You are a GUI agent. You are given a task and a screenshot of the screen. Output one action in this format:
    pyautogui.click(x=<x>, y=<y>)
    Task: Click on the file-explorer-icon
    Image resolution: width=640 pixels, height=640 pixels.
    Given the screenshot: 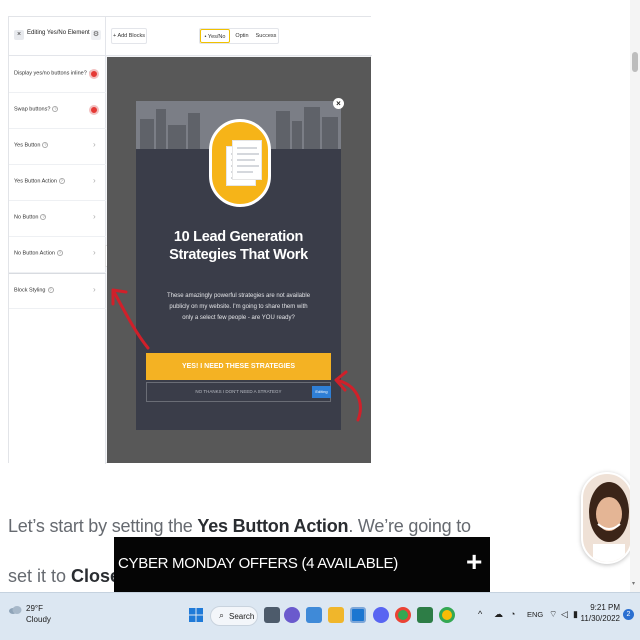 What is the action you would take?
    pyautogui.click(x=336, y=615)
    